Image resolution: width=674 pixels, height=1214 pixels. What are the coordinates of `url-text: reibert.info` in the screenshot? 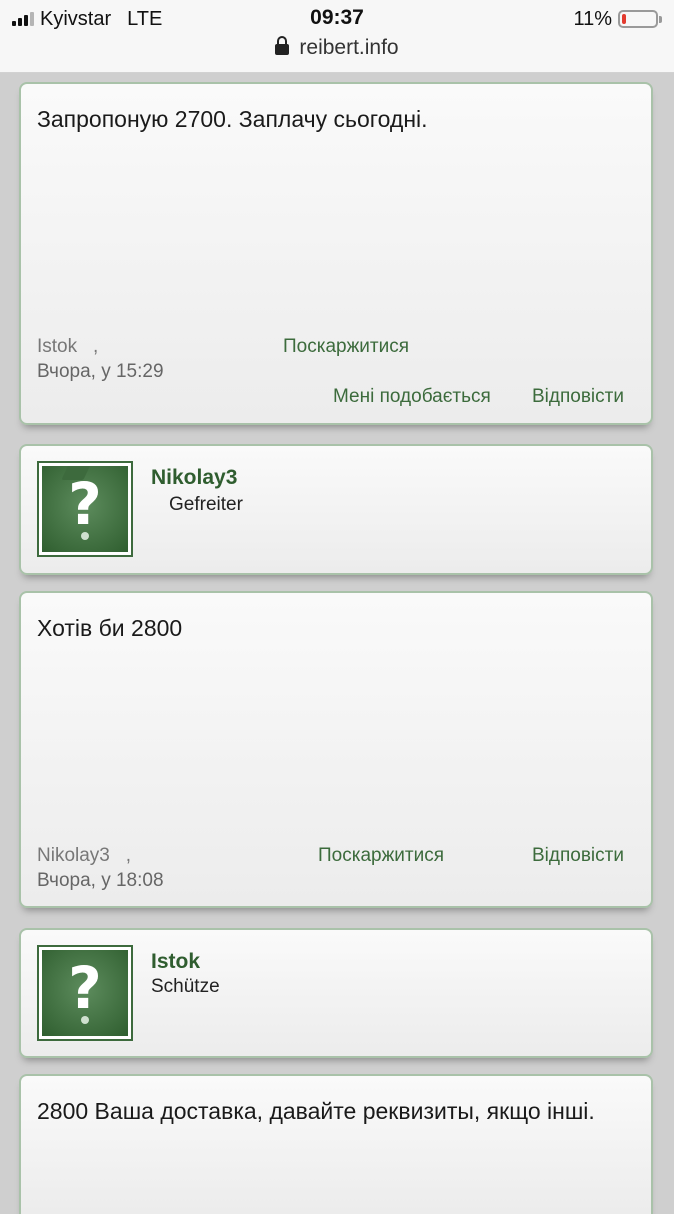 It's located at (349, 47).